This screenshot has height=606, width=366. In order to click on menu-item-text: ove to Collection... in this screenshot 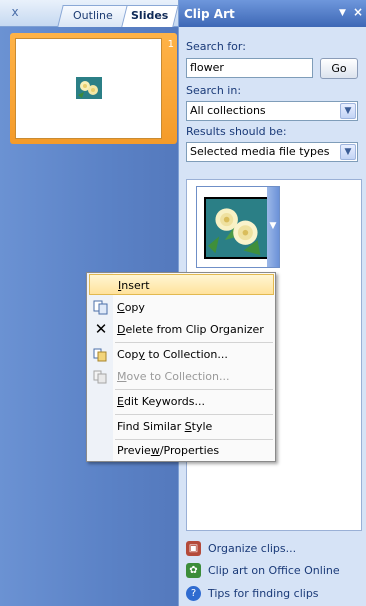, I will do `click(178, 376)`.